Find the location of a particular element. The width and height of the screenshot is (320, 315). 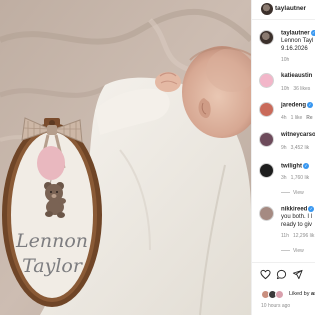

caption: taylautner✓ Lennon Tayl 9.16.2026 10h is located at coordinates (283, 48).